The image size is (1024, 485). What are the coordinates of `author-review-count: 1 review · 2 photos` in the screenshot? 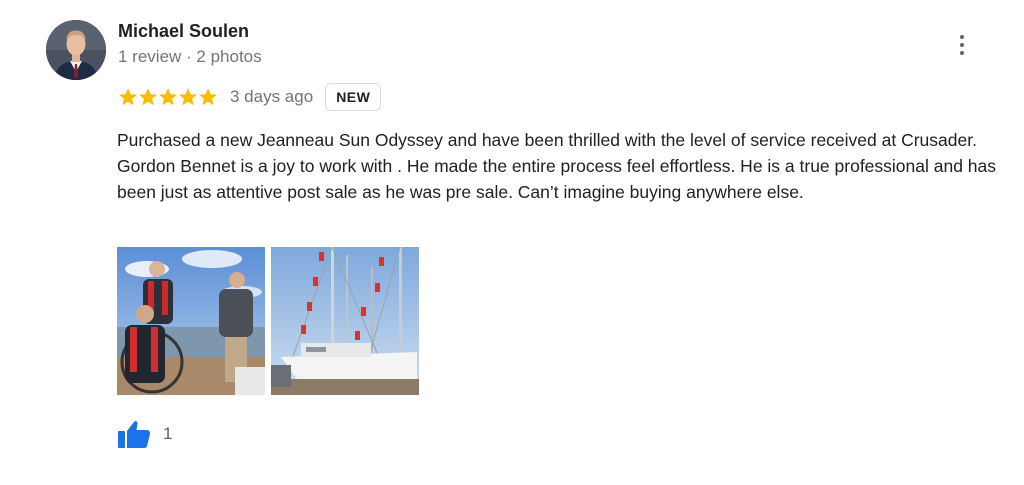 It's located at (190, 56).